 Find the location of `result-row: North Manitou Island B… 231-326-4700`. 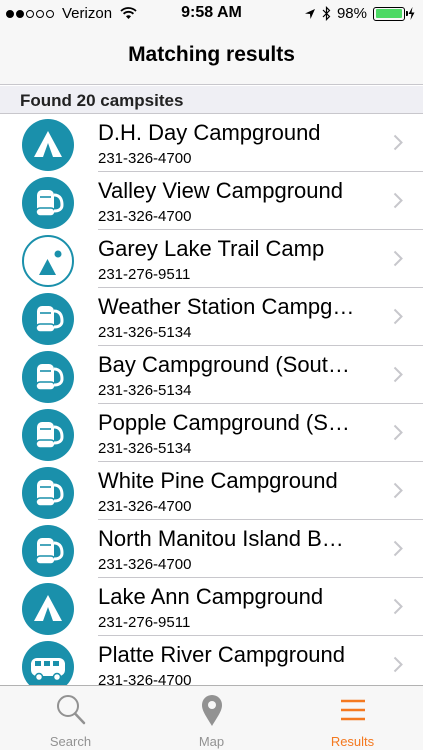

result-row: North Manitou Island B… 231-326-4700 is located at coordinates (211, 549).